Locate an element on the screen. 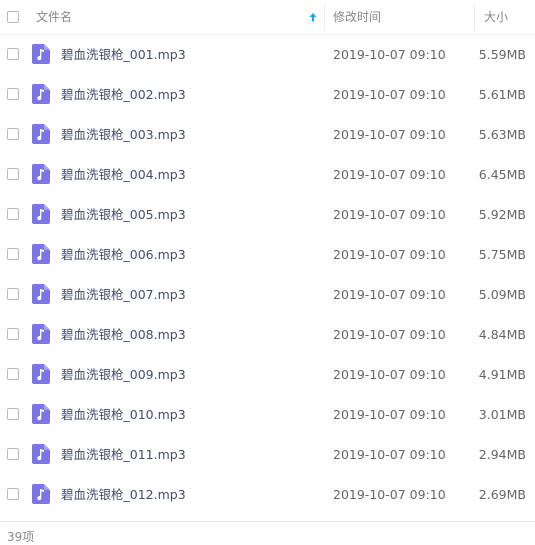 Image resolution: width=535 pixels, height=545 pixels. file-row: 碧血洗银枪_008.mp3 2019-10-07 09:10 4.84MB is located at coordinates (267, 335).